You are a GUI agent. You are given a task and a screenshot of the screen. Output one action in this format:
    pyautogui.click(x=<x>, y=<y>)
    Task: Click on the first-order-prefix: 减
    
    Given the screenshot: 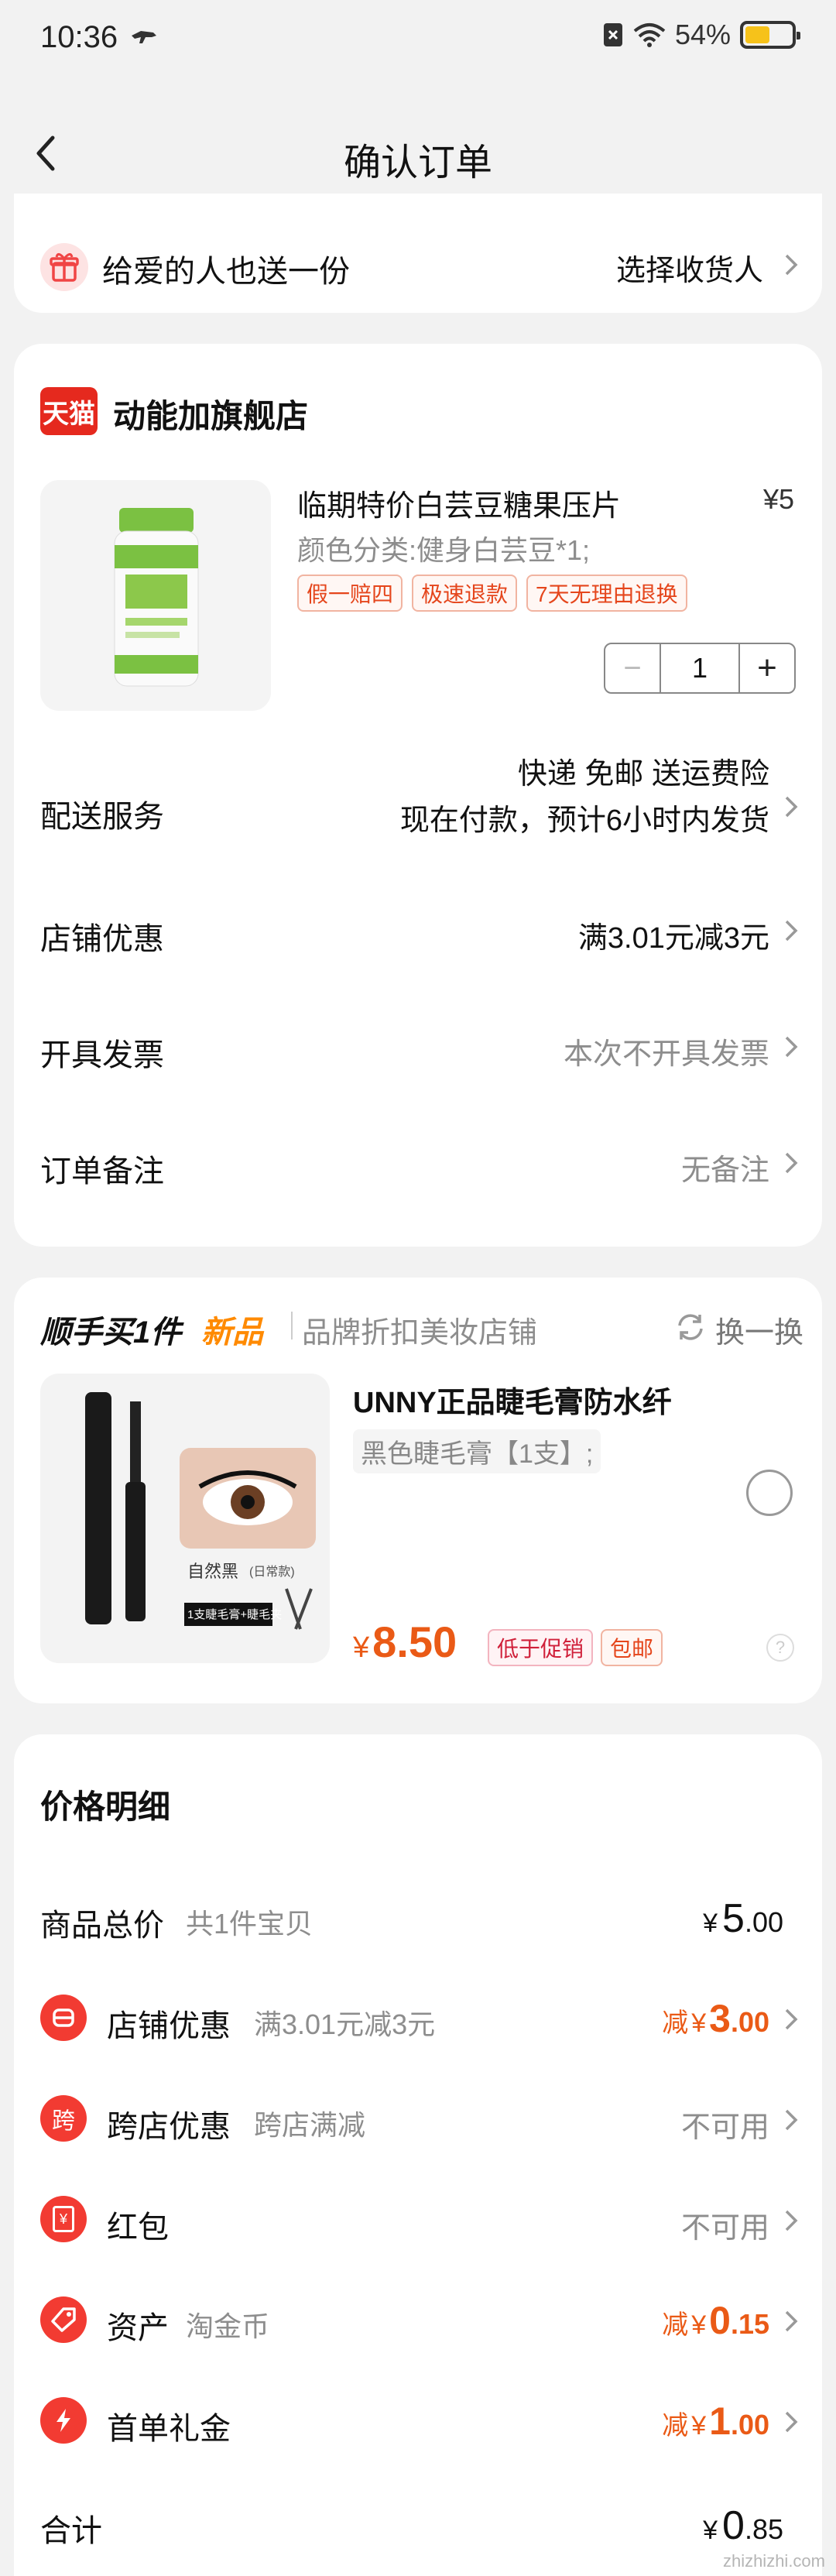 What is the action you would take?
    pyautogui.click(x=675, y=2426)
    